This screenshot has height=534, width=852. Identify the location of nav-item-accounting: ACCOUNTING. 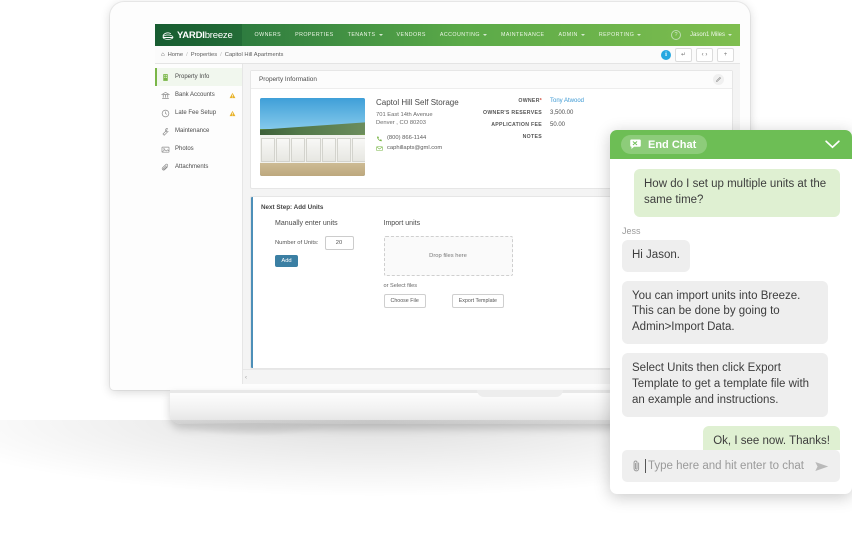
(463, 35).